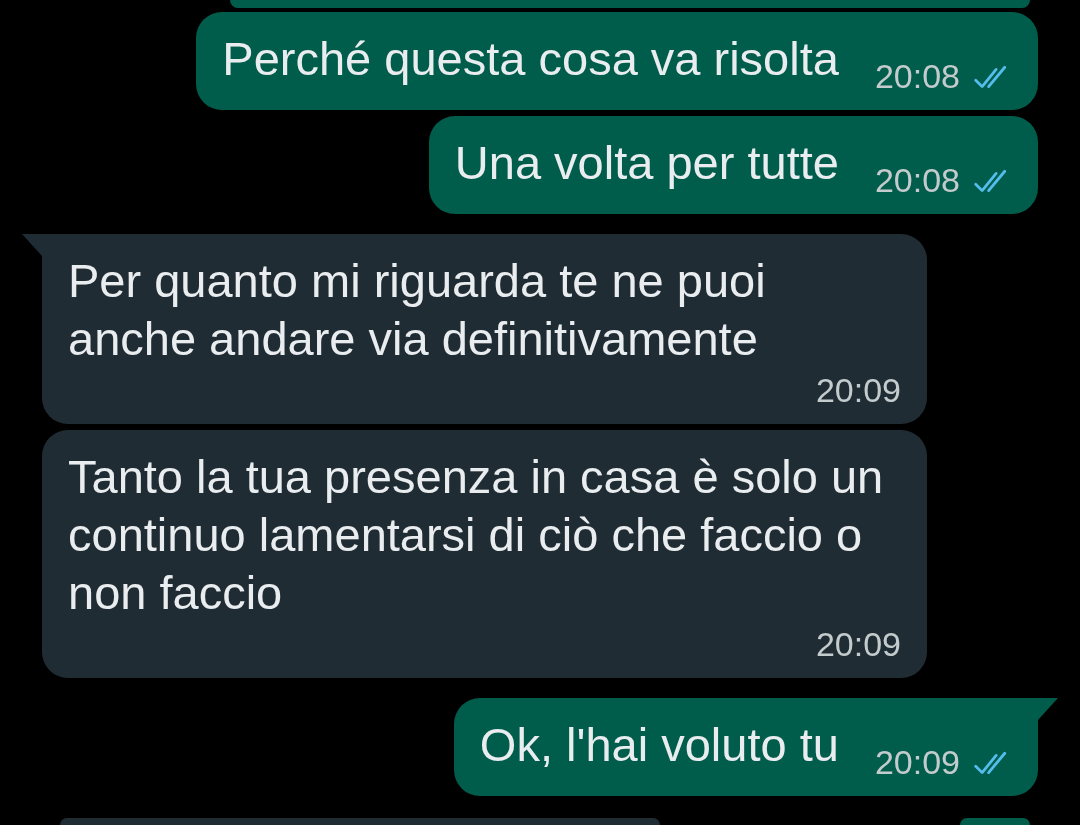 This screenshot has height=825, width=1080. What do you see at coordinates (530, 59) in the screenshot?
I see `message-text: Perché questa cosa va risolta` at bounding box center [530, 59].